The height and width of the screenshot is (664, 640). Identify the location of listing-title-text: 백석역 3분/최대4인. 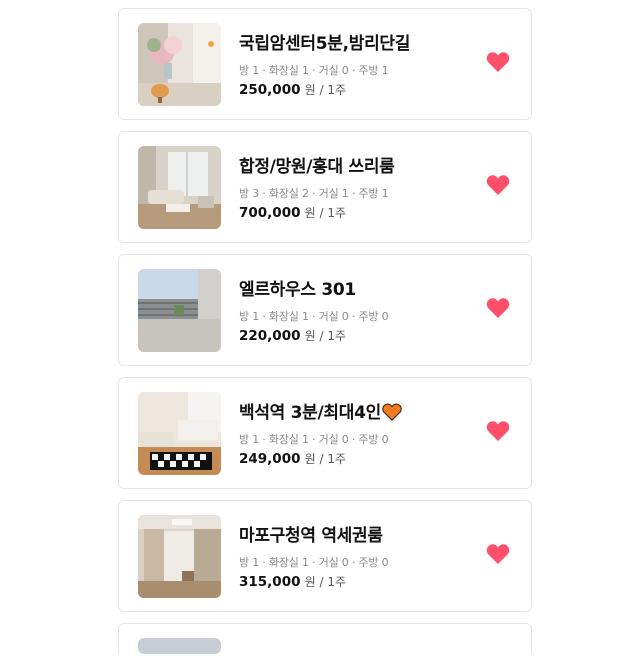
(310, 413).